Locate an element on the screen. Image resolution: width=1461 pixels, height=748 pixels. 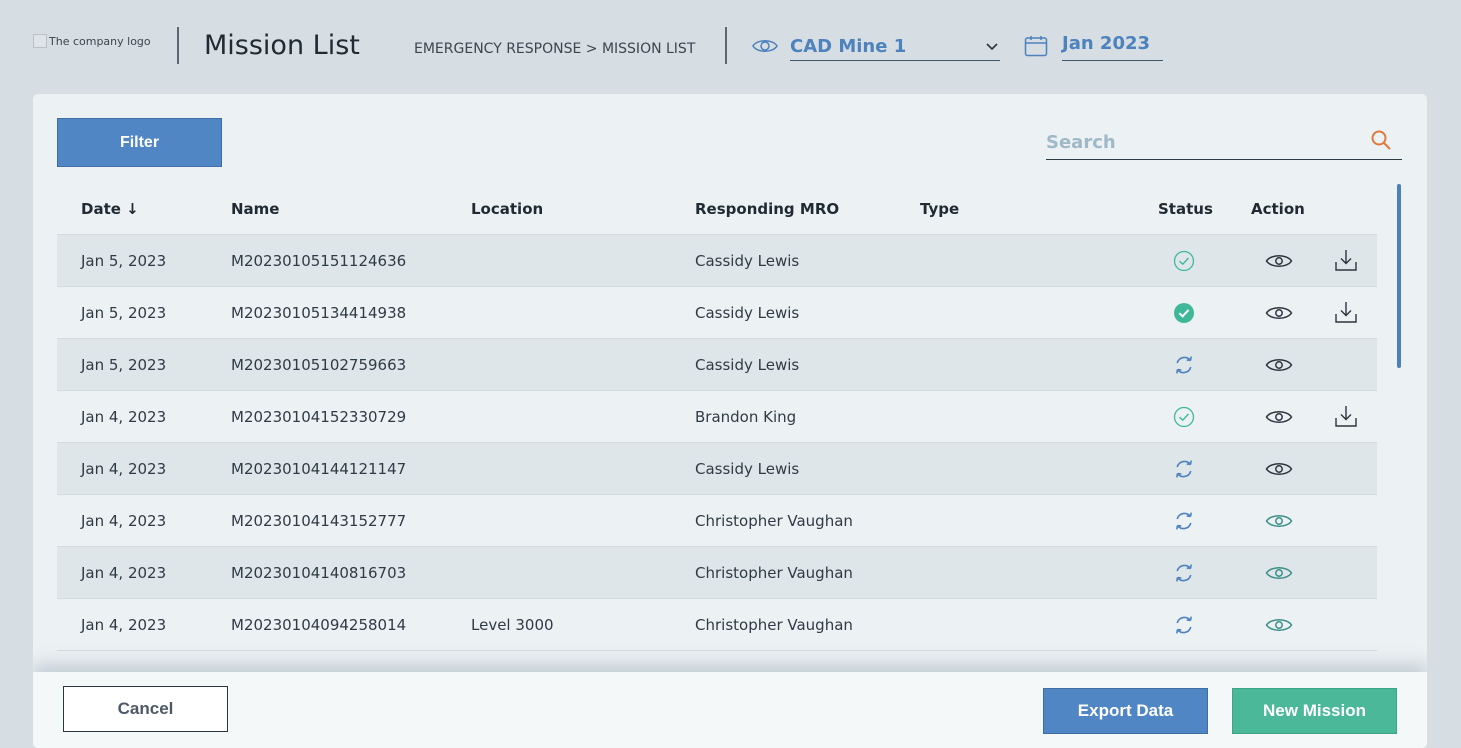
column-header-status: Status is located at coordinates (1185, 209).